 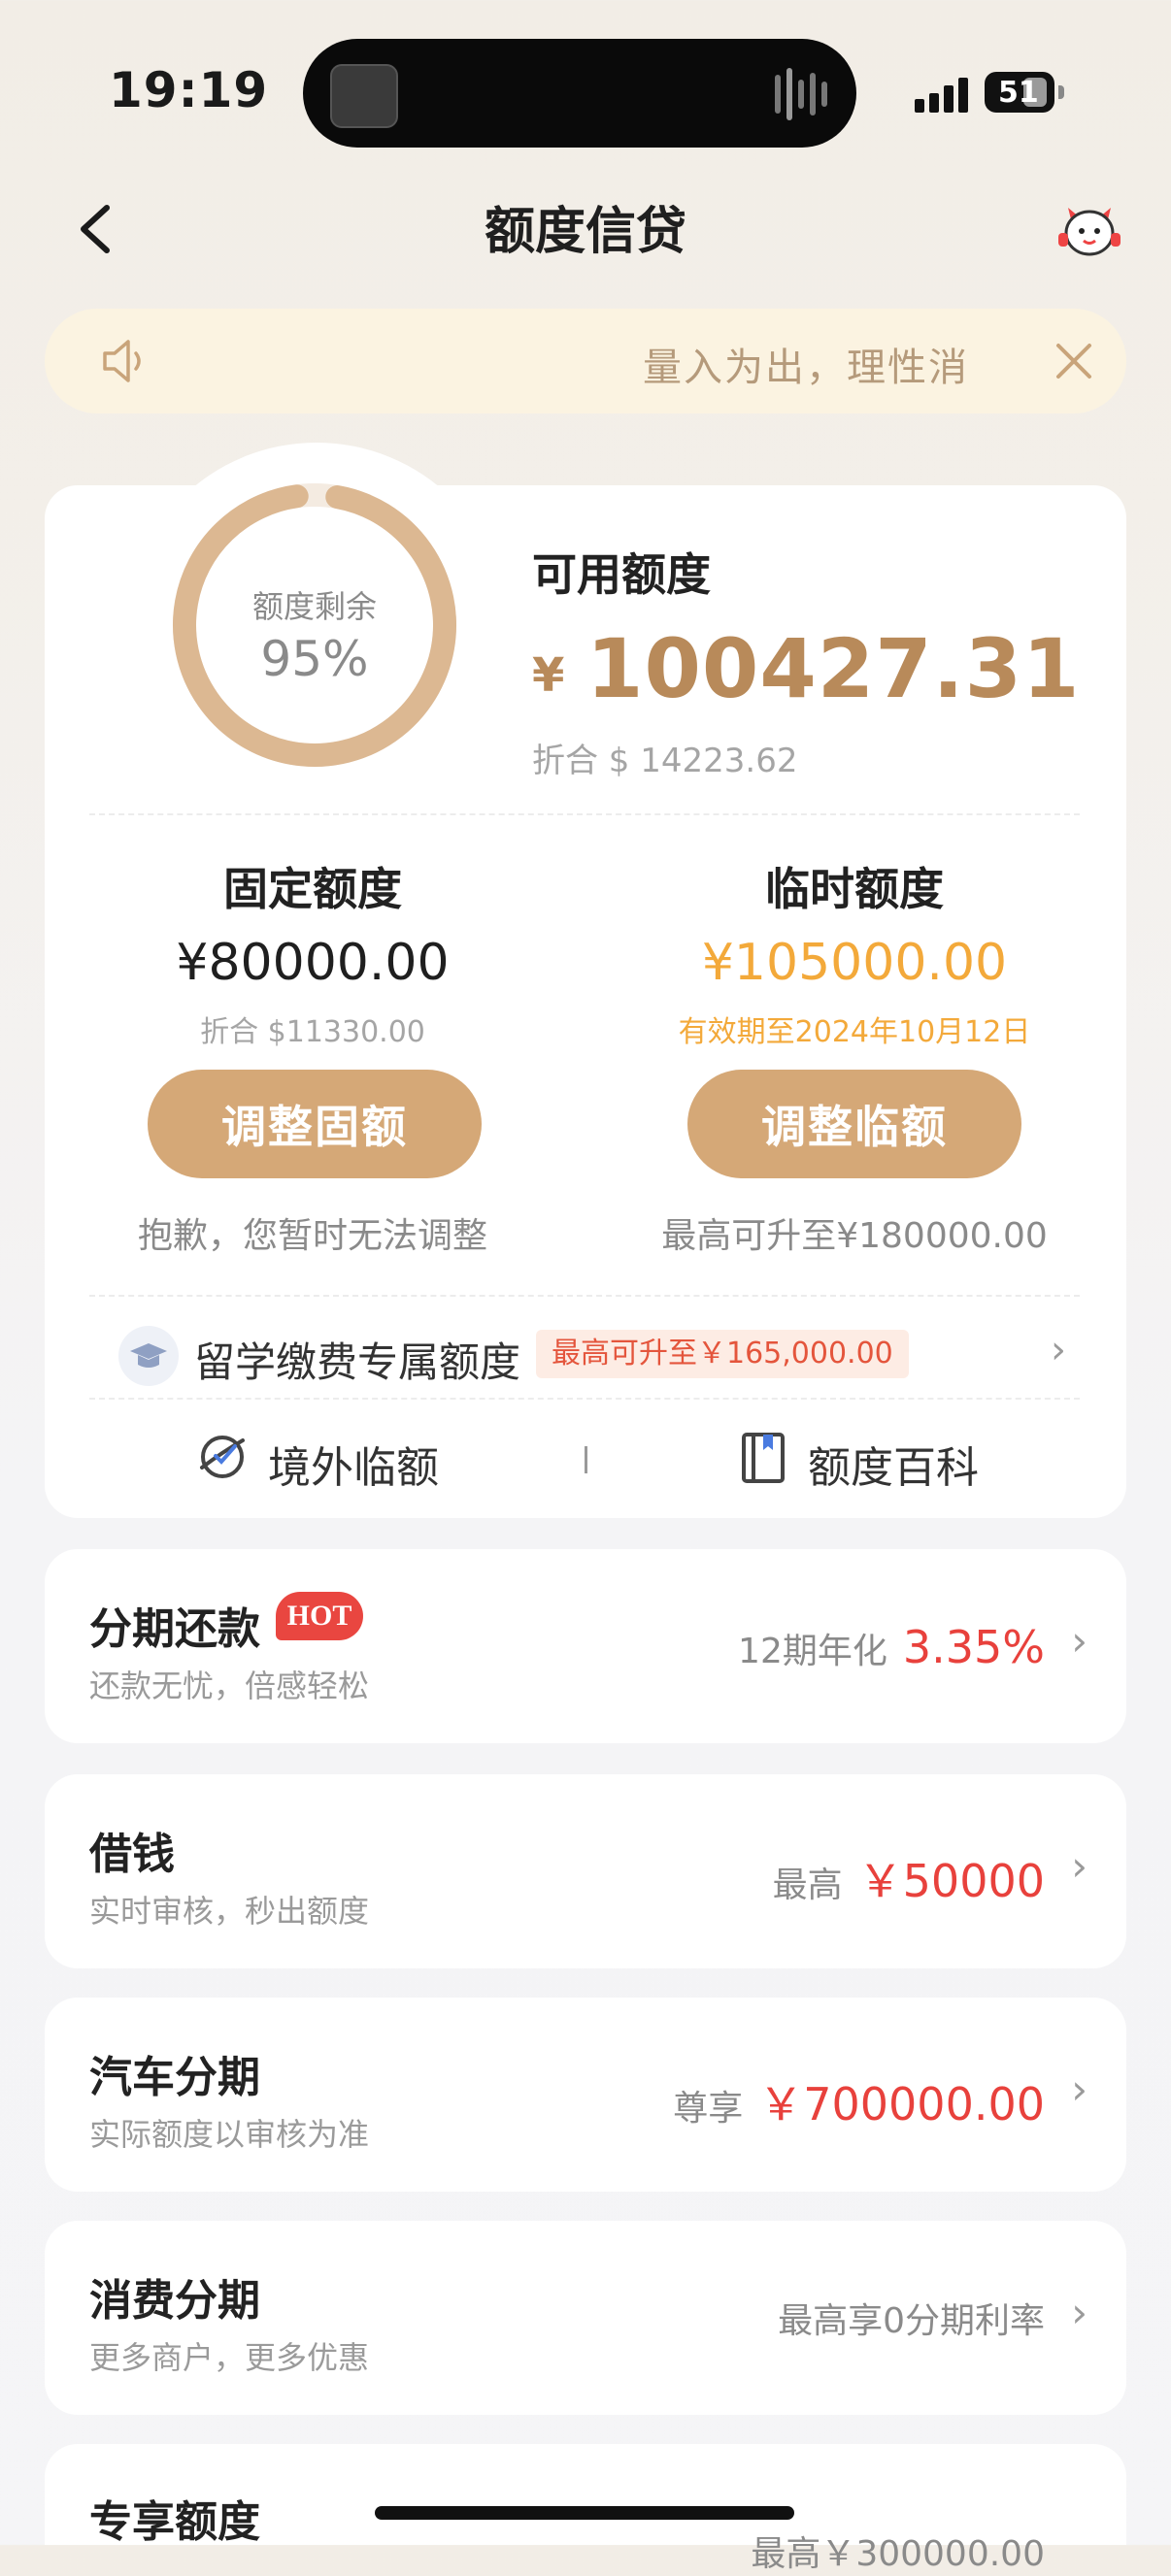 What do you see at coordinates (585, 1871) in the screenshot?
I see `service-card-borrow: 借钱 实时审核，秒出额度 最高 ￥50000 ›` at bounding box center [585, 1871].